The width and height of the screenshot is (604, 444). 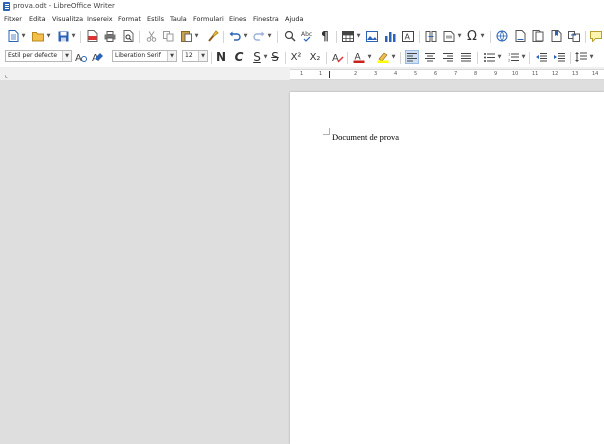 What do you see at coordinates (369, 57) in the screenshot?
I see `font-color-dropdown-chevron-icon: ▼` at bounding box center [369, 57].